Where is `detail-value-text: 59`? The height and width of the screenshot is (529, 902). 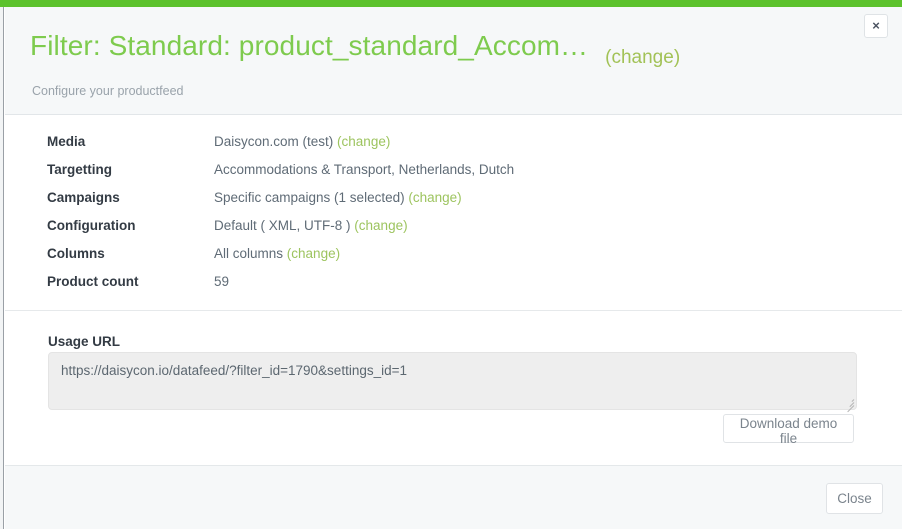 detail-value-text: 59 is located at coordinates (222, 281).